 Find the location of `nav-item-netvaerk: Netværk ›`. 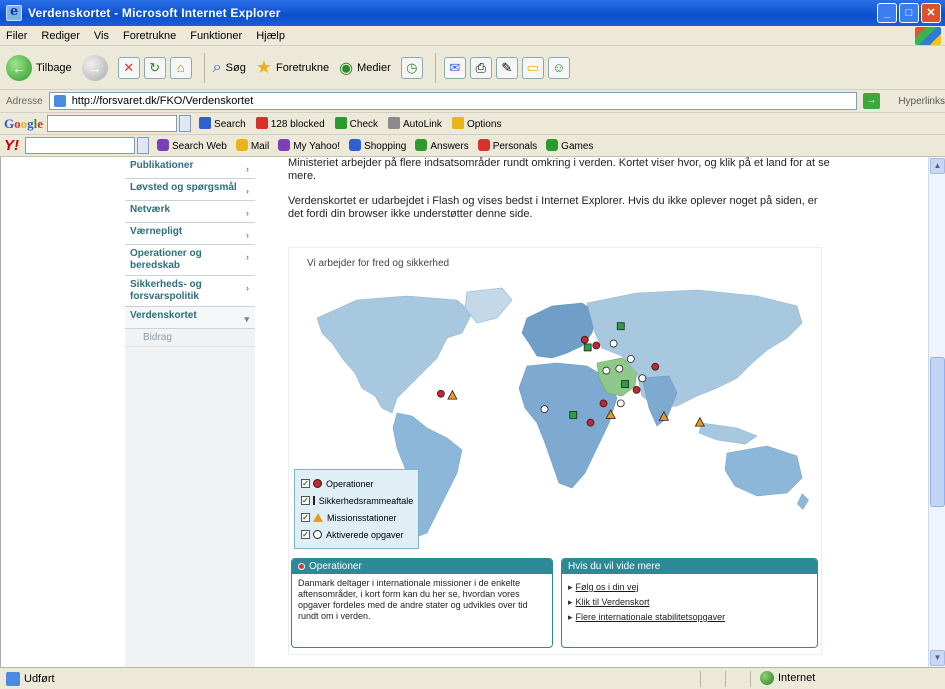

nav-item-netvaerk: Netværk › is located at coordinates (190, 212).